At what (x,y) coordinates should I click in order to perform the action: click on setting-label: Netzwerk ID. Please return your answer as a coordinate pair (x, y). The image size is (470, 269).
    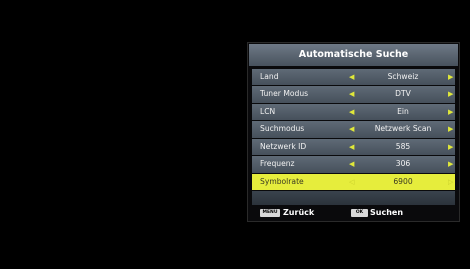
    Looking at the image, I should click on (283, 146).